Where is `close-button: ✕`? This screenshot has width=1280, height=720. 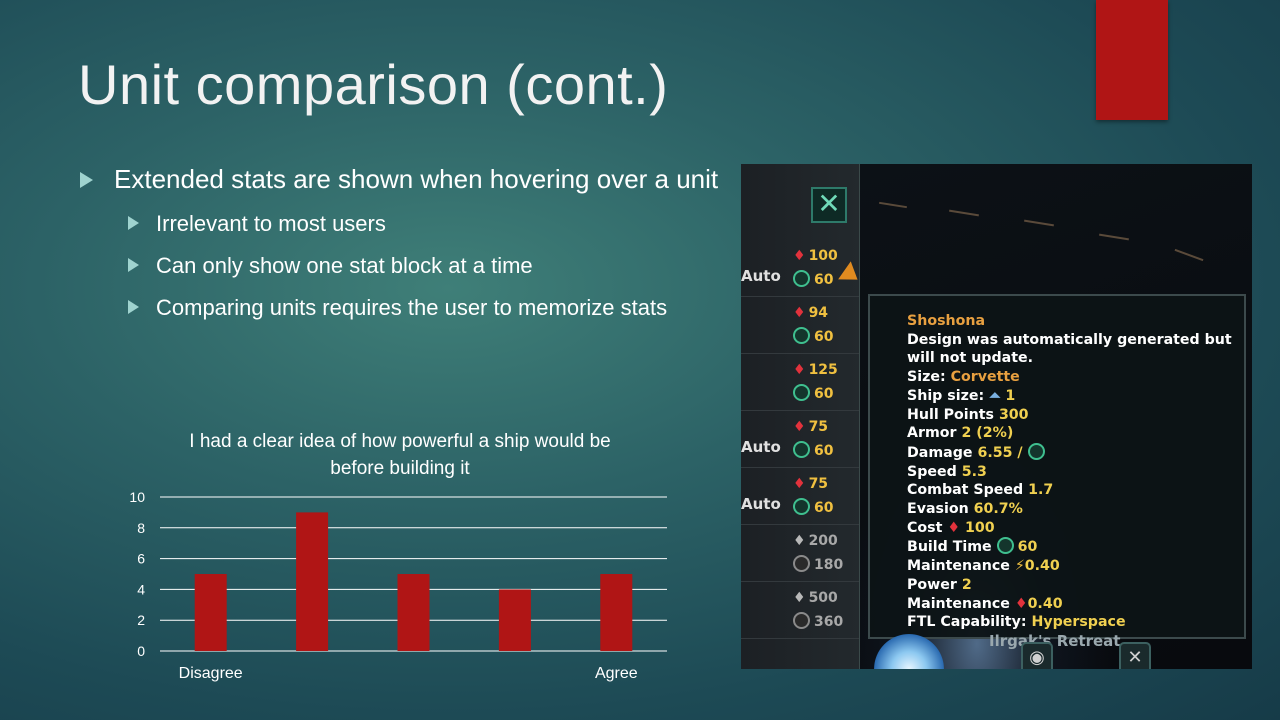 close-button: ✕ is located at coordinates (829, 205).